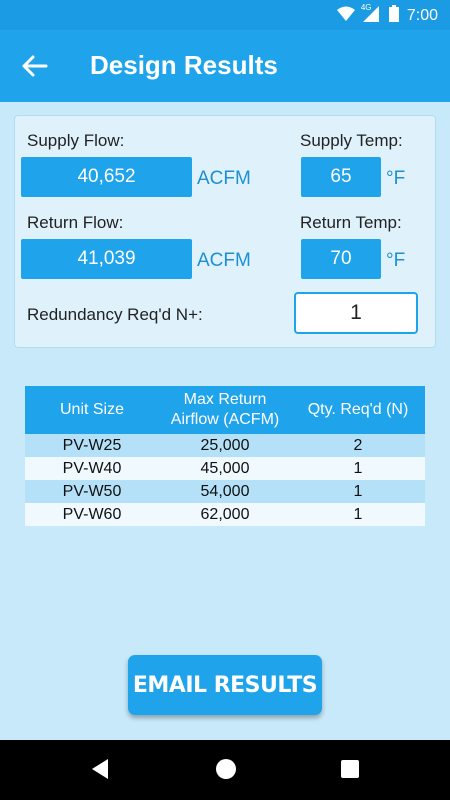 The image size is (450, 800). I want to click on table-row: PV-W50 54,000 1, so click(225, 491).